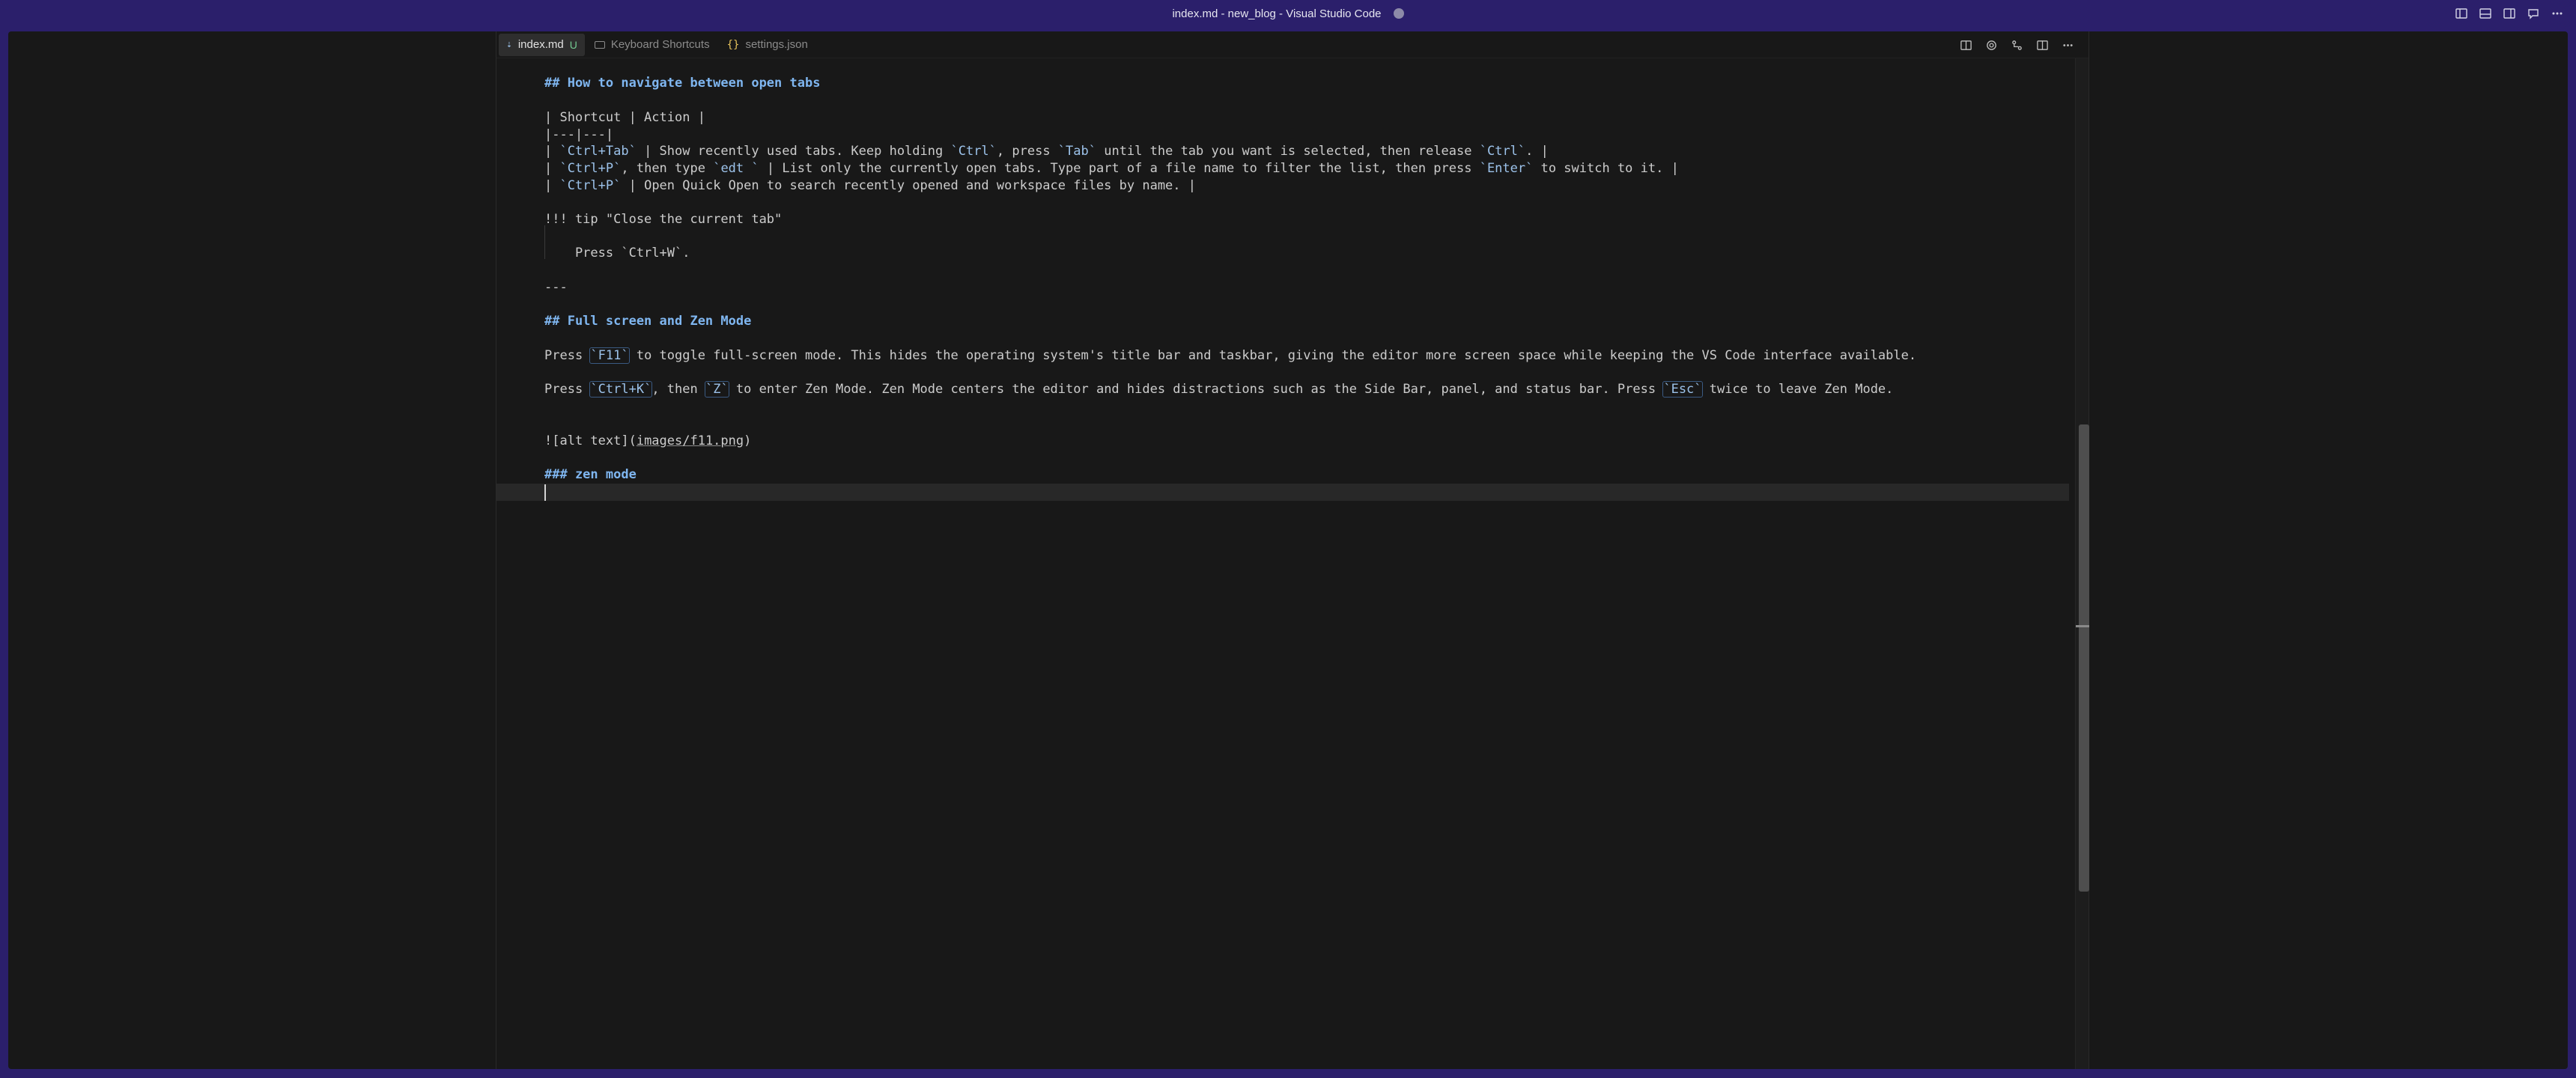 The width and height of the screenshot is (2576, 1078). What do you see at coordinates (2533, 13) in the screenshot?
I see `chat-icon` at bounding box center [2533, 13].